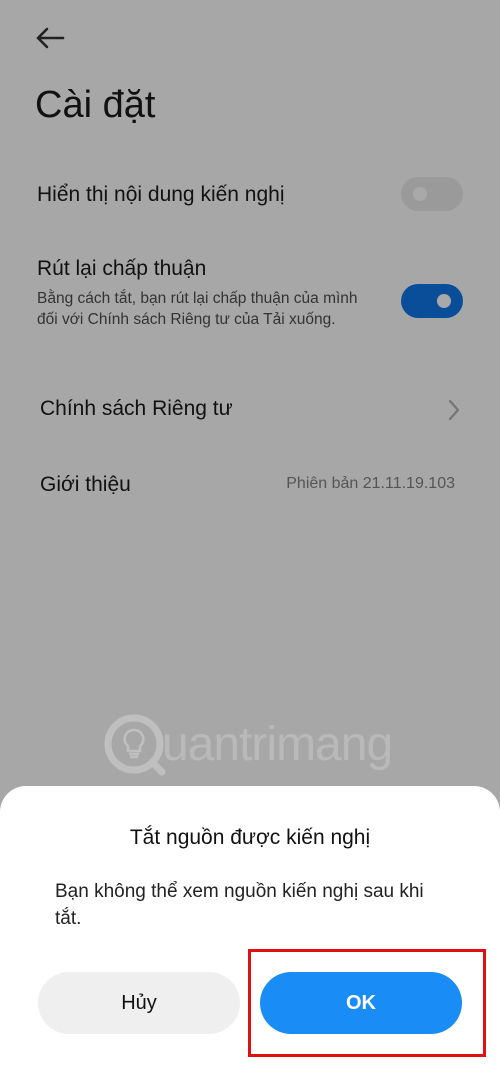 The image size is (500, 1072). What do you see at coordinates (136, 408) in the screenshot?
I see `privacy-policy-label: Chính sách Riêng tư` at bounding box center [136, 408].